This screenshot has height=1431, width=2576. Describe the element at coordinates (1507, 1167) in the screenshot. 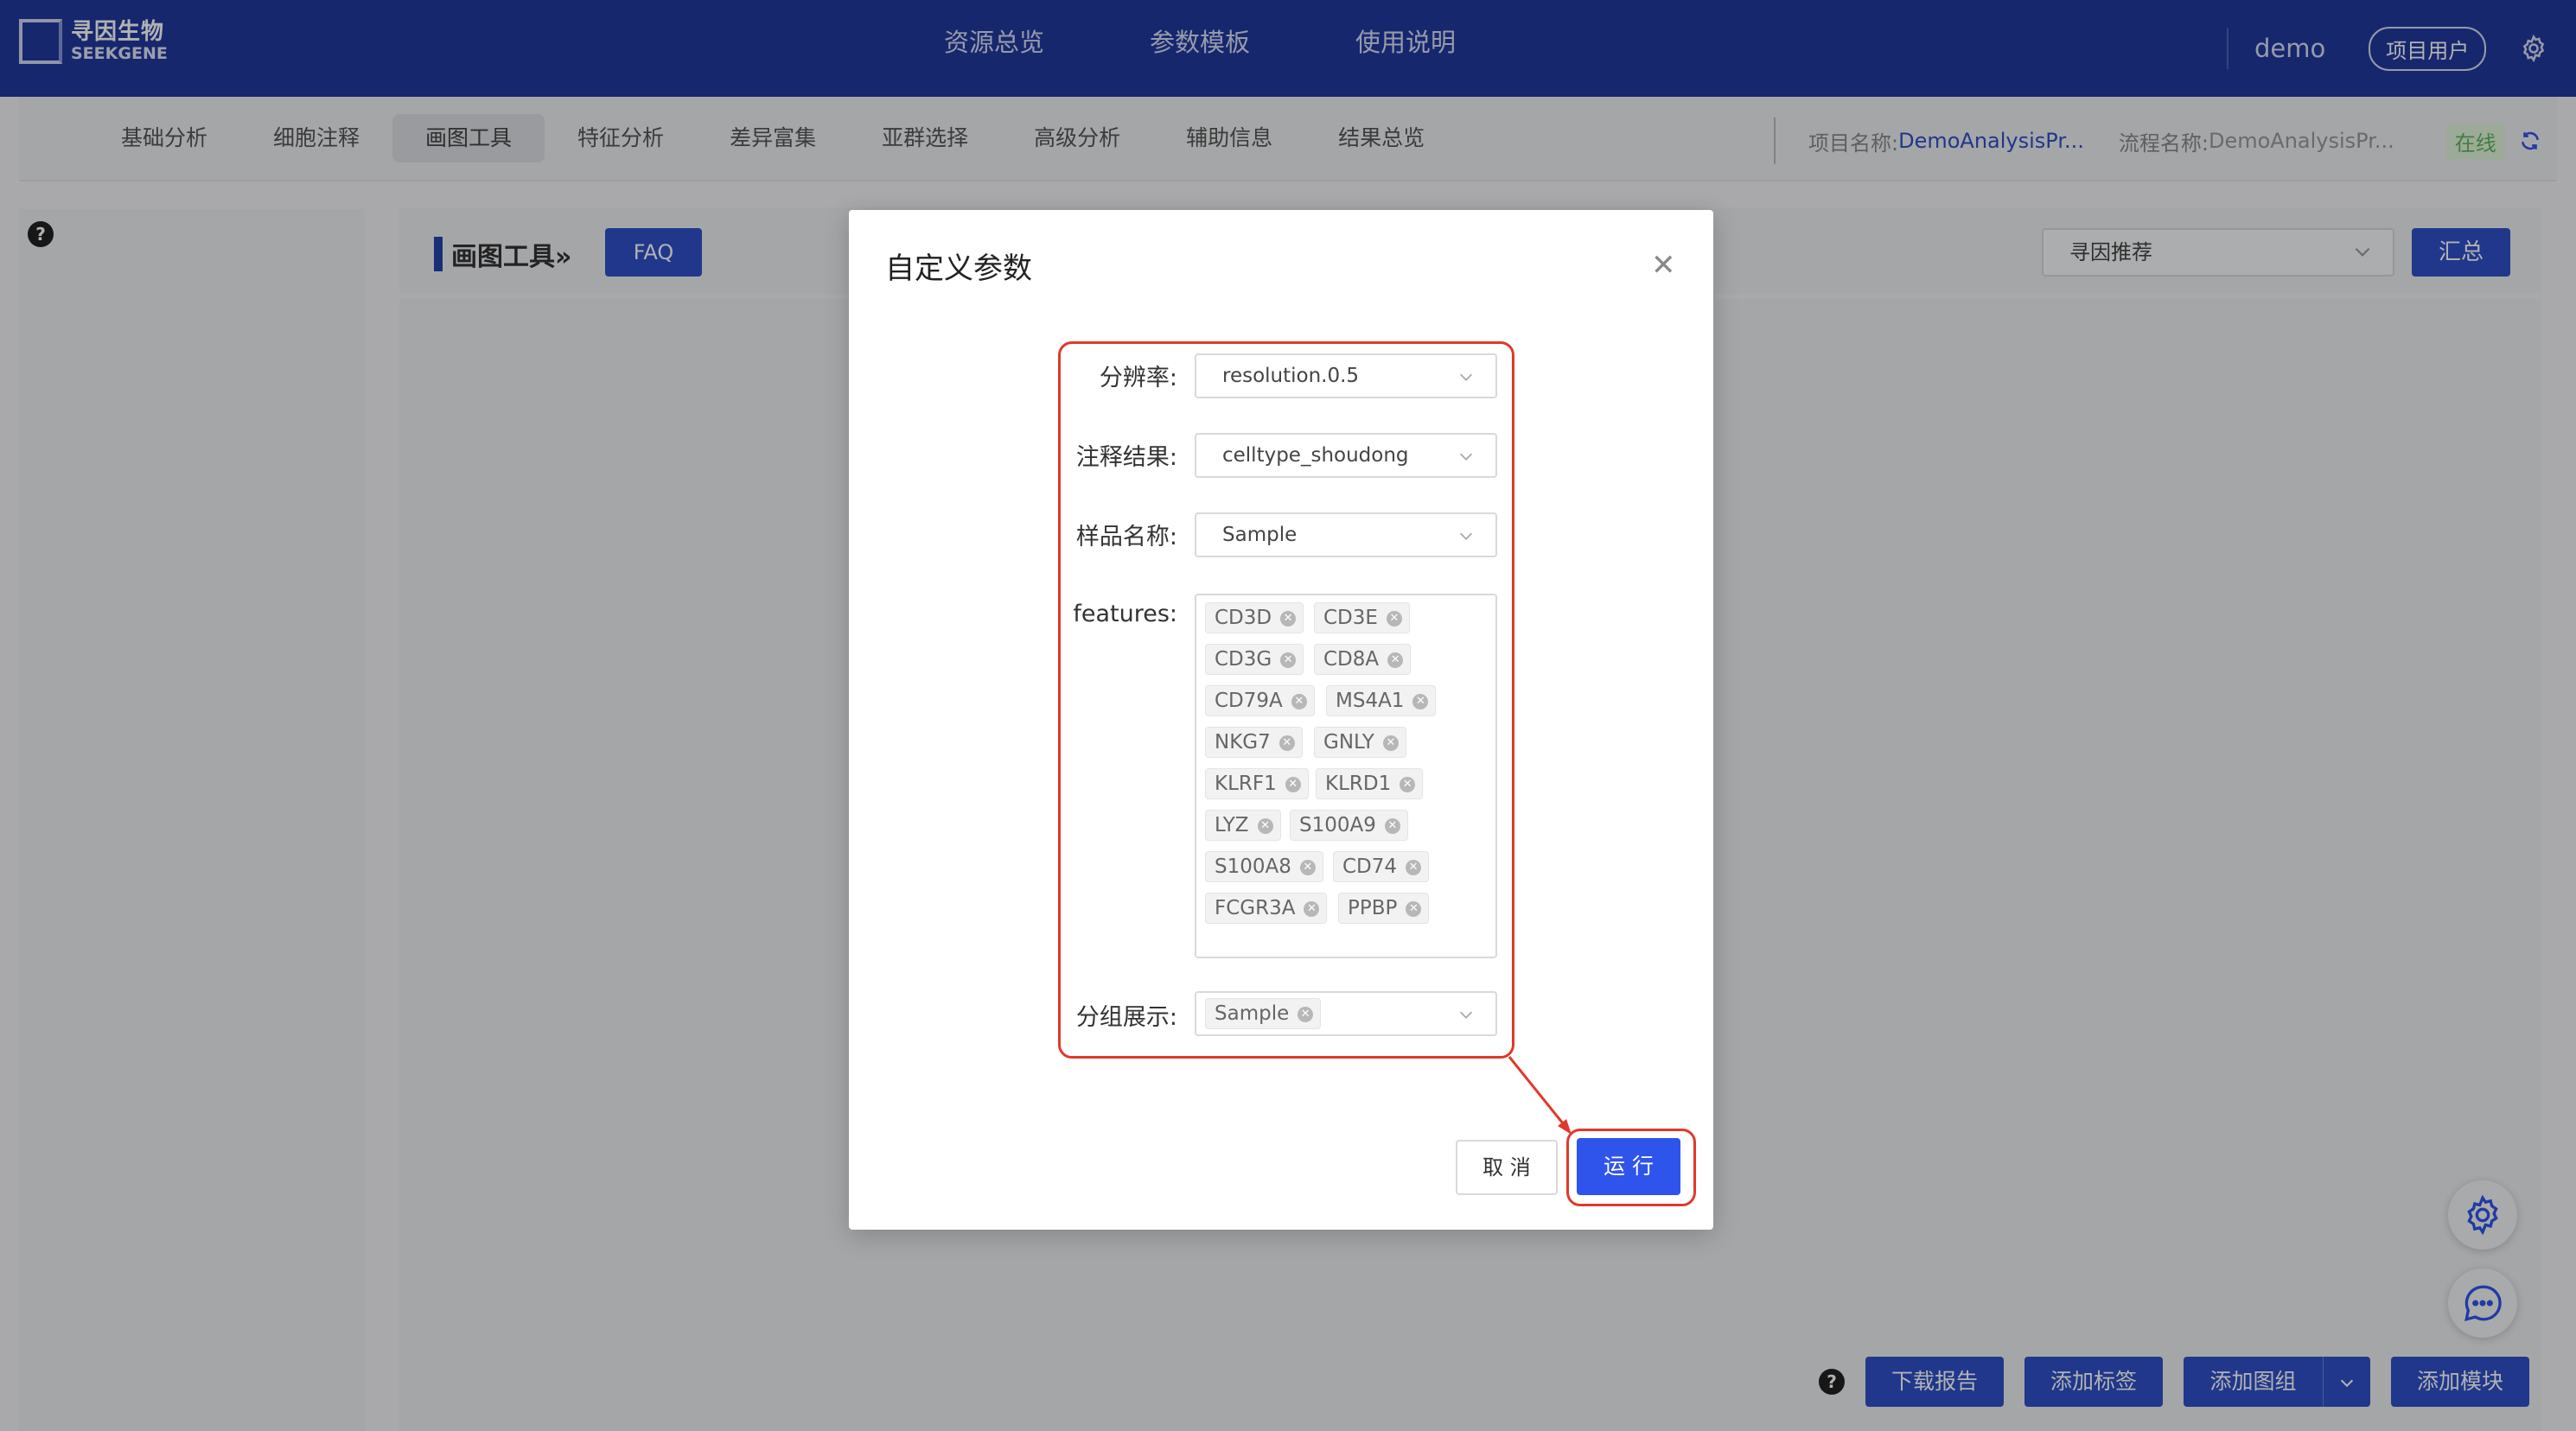

I see `cancel-button: 取 消` at that location.